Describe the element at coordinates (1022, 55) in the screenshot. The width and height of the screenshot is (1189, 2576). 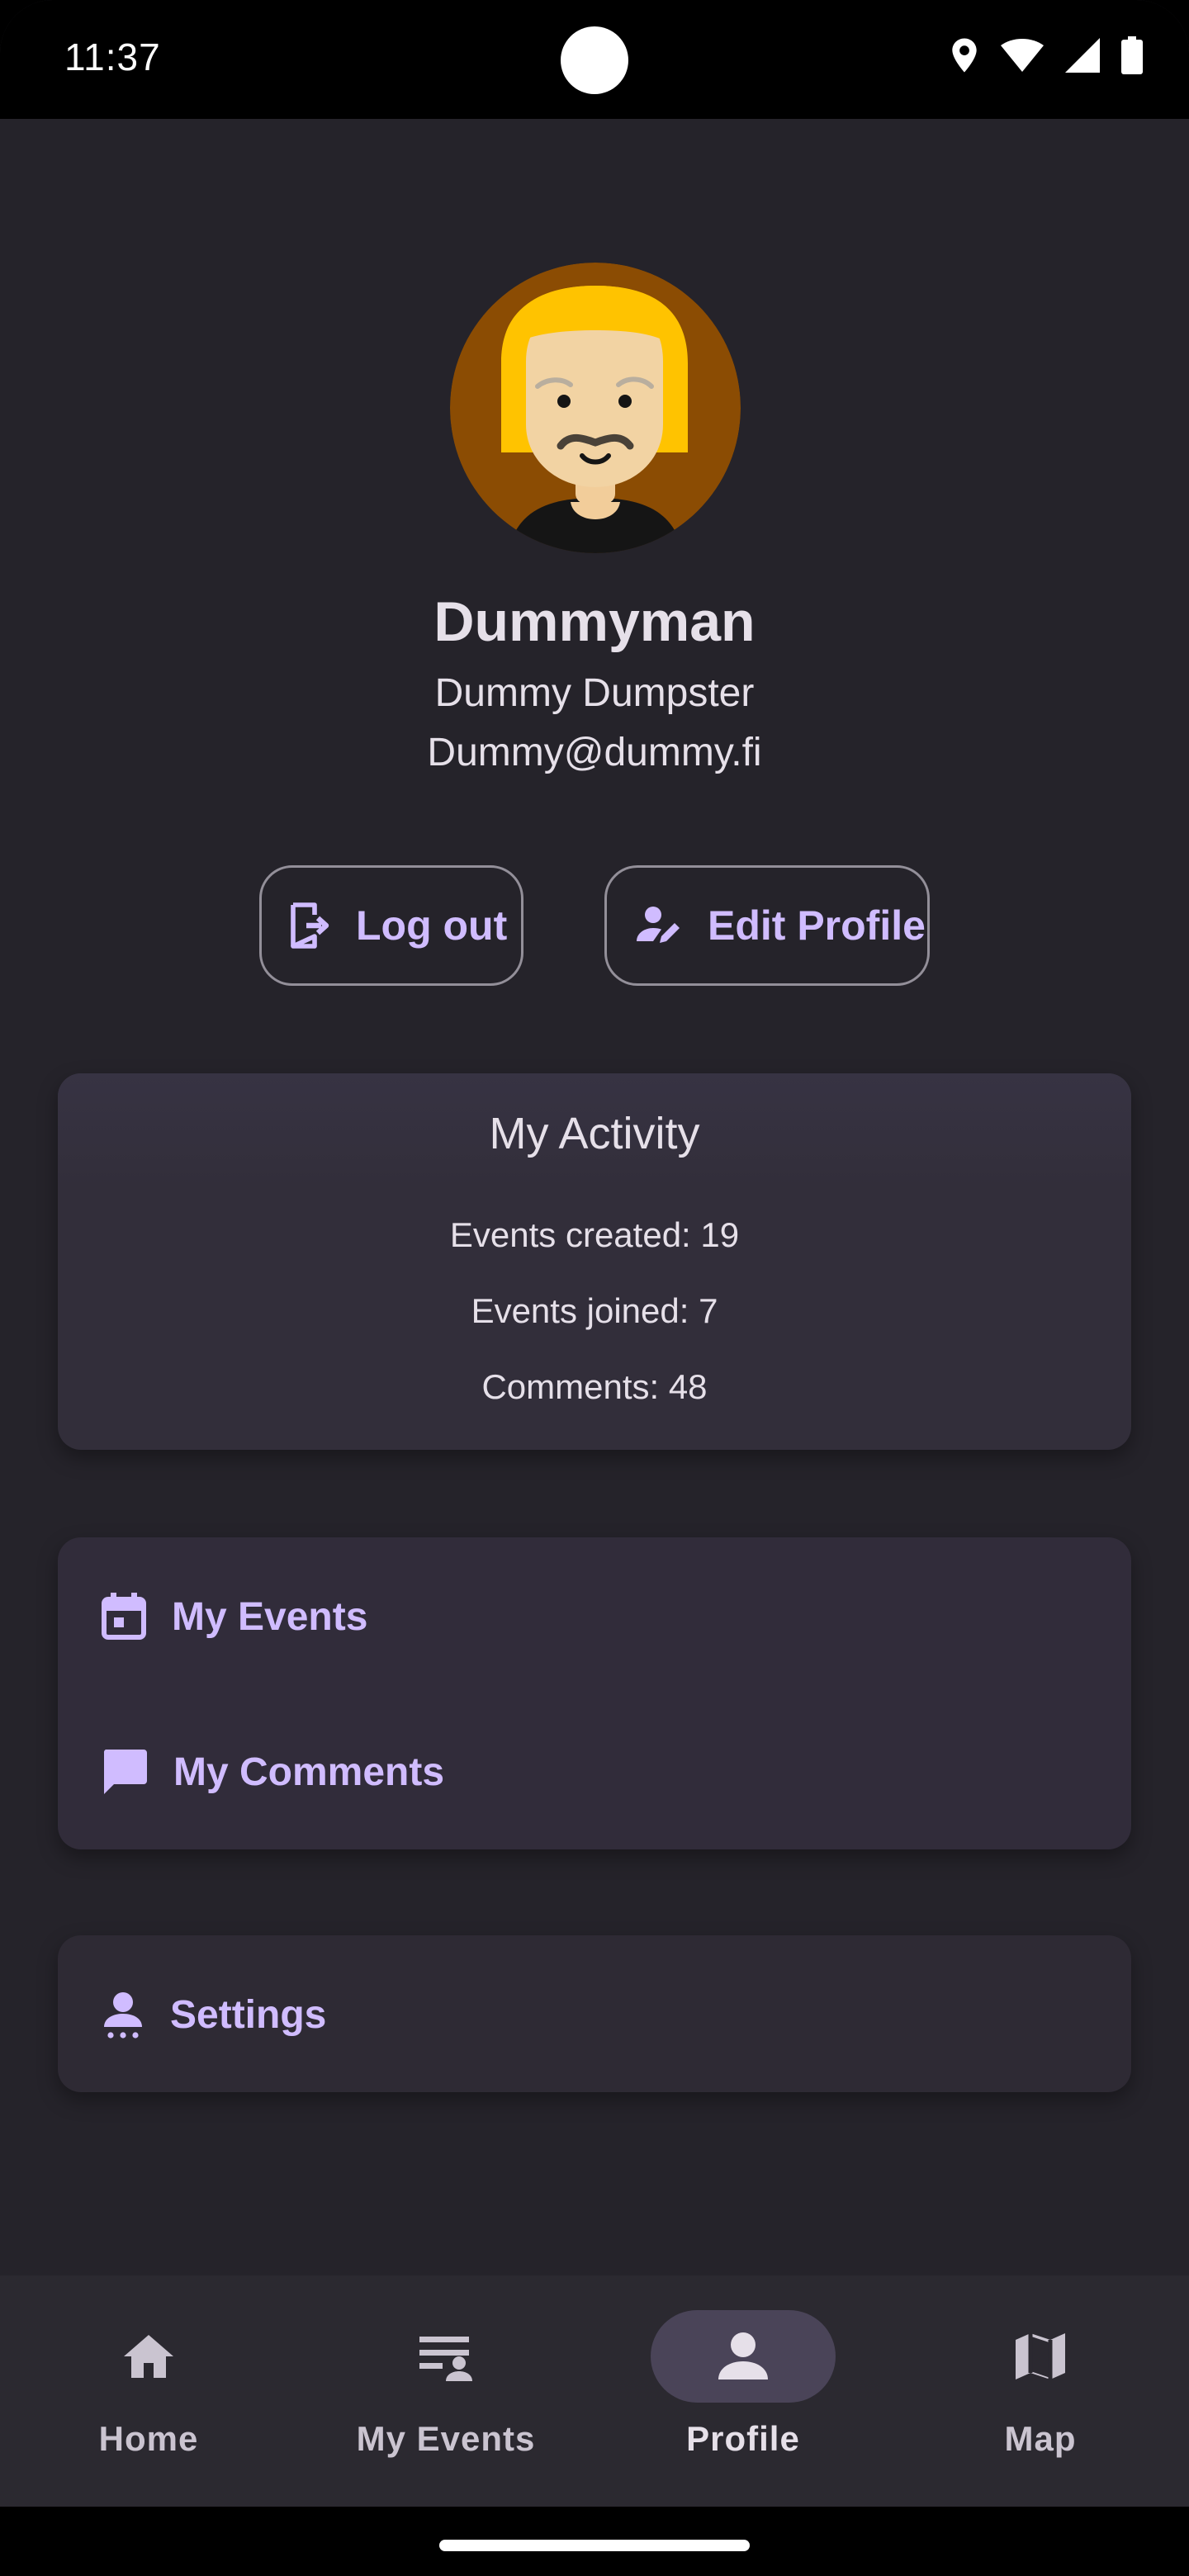
I see `wifi-icon` at that location.